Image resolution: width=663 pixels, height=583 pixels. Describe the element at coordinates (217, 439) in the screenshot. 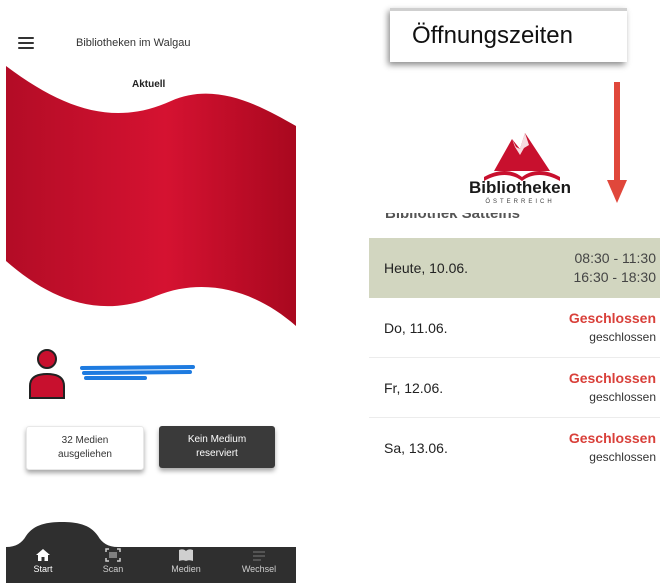

I see `reserved-count-label: Kein Medium` at that location.